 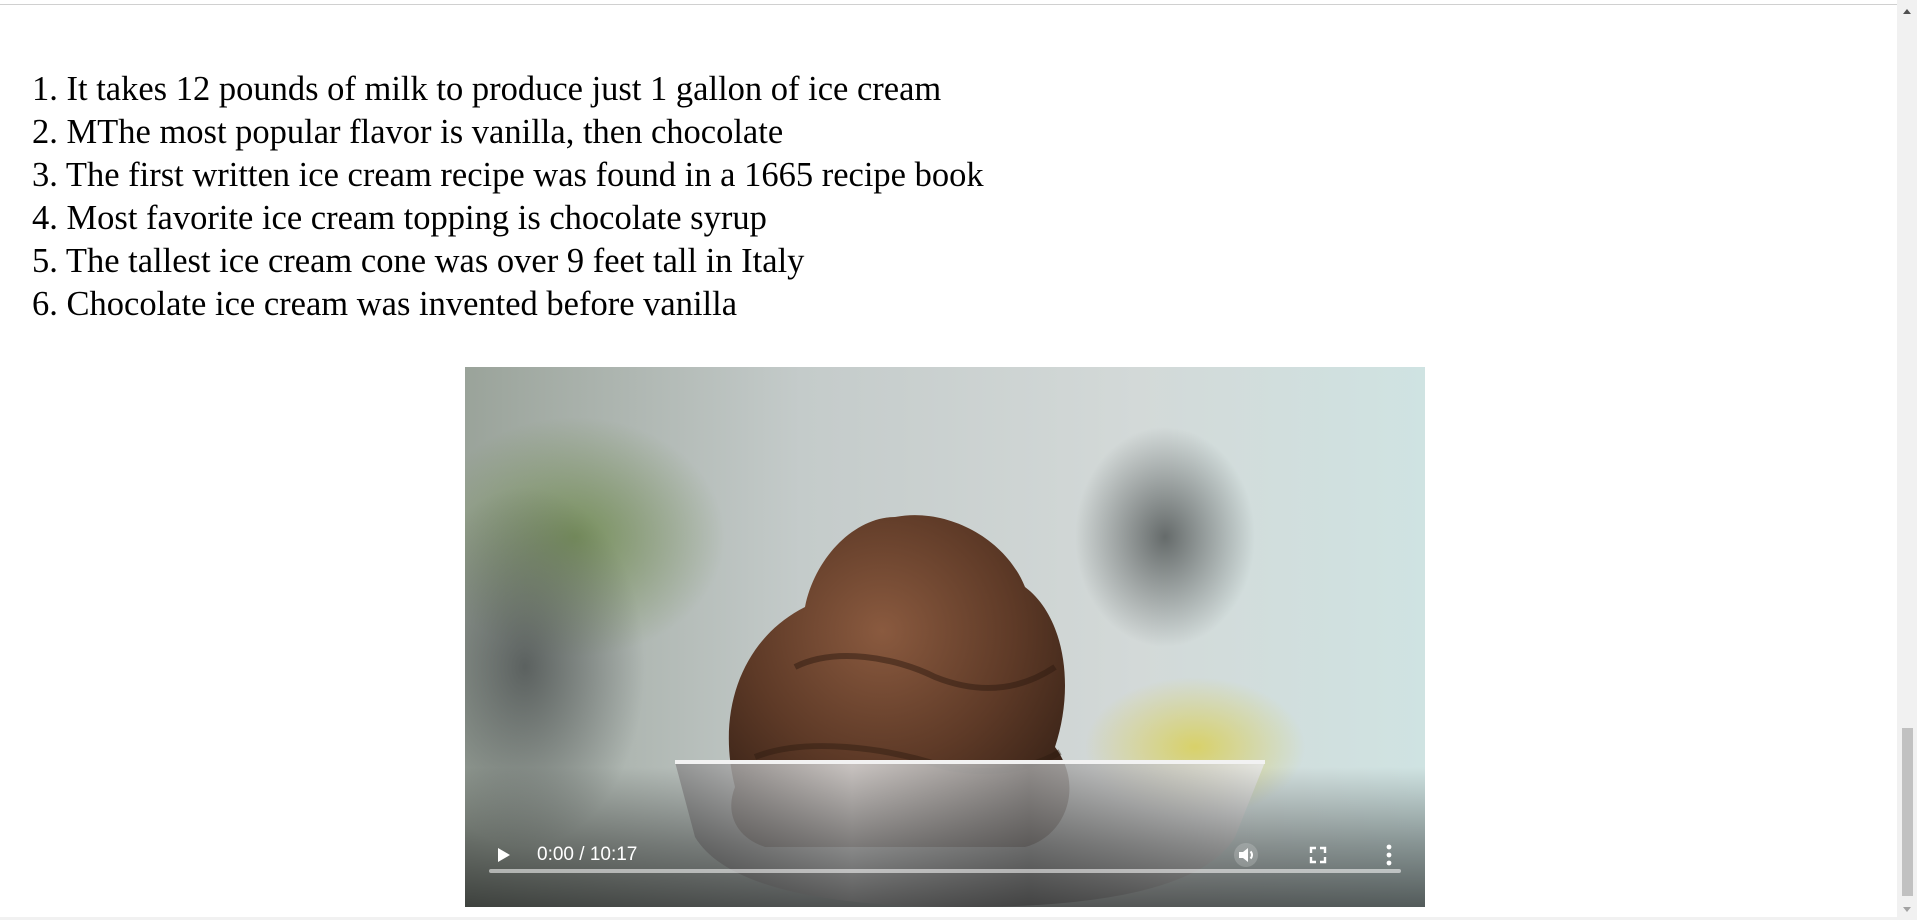 I want to click on play-button, so click(x=503, y=855).